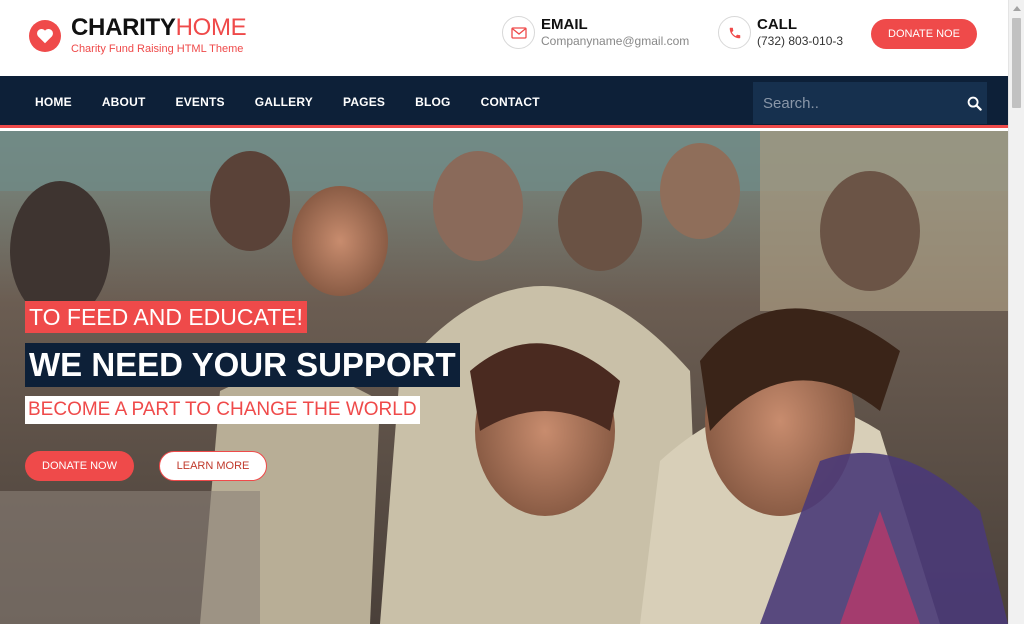  Describe the element at coordinates (53, 102) in the screenshot. I see `nav-item-home: HOME` at that location.